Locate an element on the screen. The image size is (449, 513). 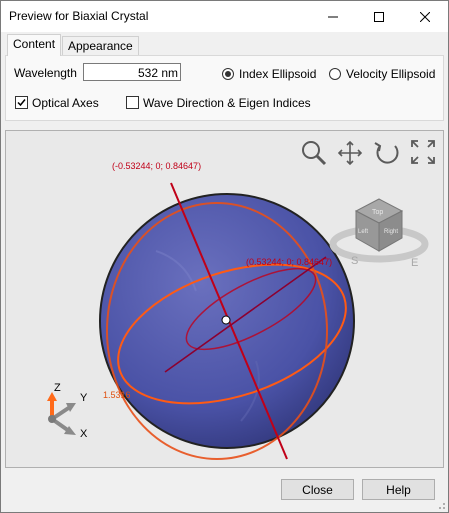
maximize-button is located at coordinates (379, 16).